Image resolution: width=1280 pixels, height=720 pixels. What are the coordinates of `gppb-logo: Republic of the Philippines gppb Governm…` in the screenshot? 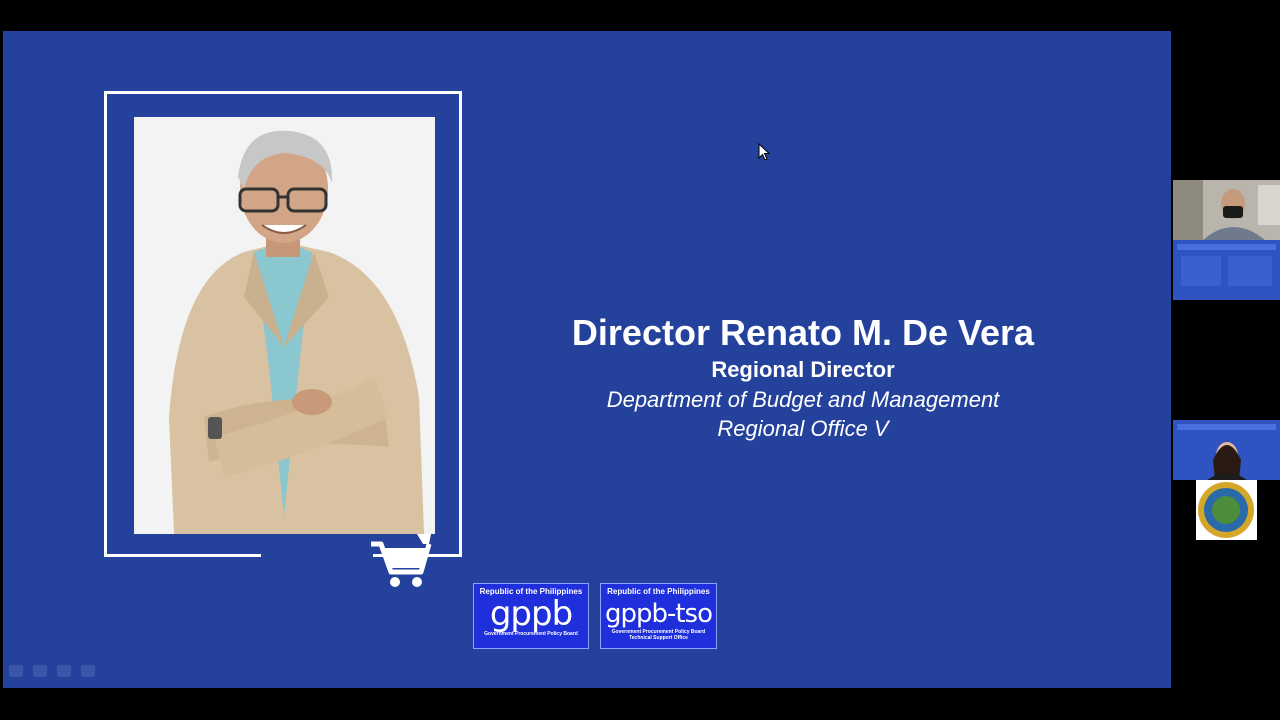 It's located at (531, 616).